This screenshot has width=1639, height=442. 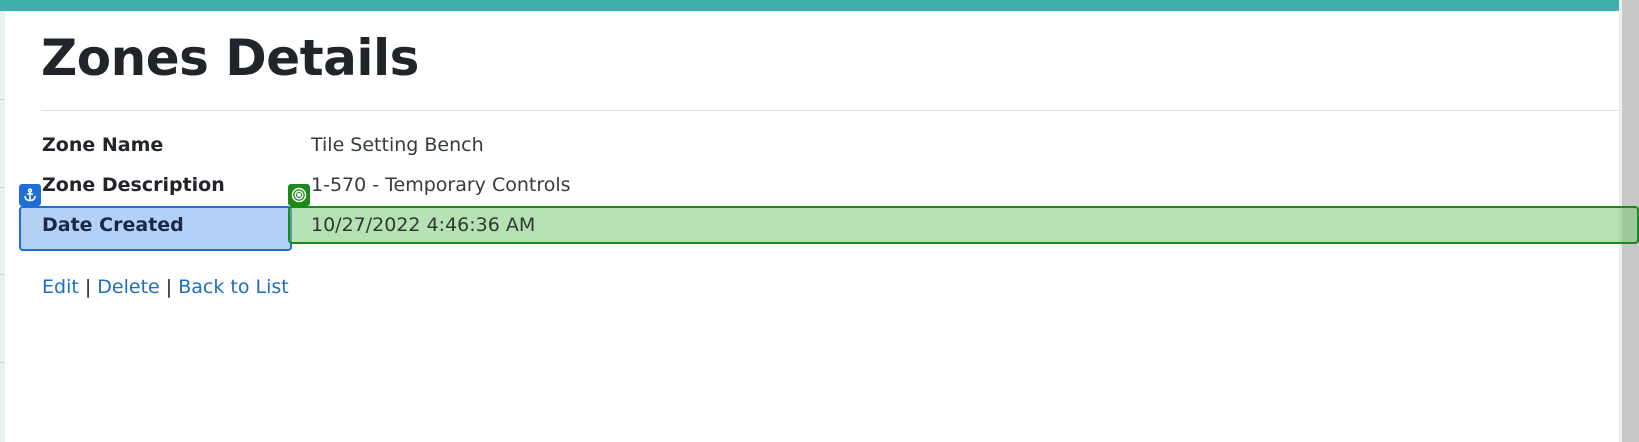 What do you see at coordinates (423, 225) in the screenshot?
I see `detail-value-date-created: 10/27/2022 4:46:36 AM` at bounding box center [423, 225].